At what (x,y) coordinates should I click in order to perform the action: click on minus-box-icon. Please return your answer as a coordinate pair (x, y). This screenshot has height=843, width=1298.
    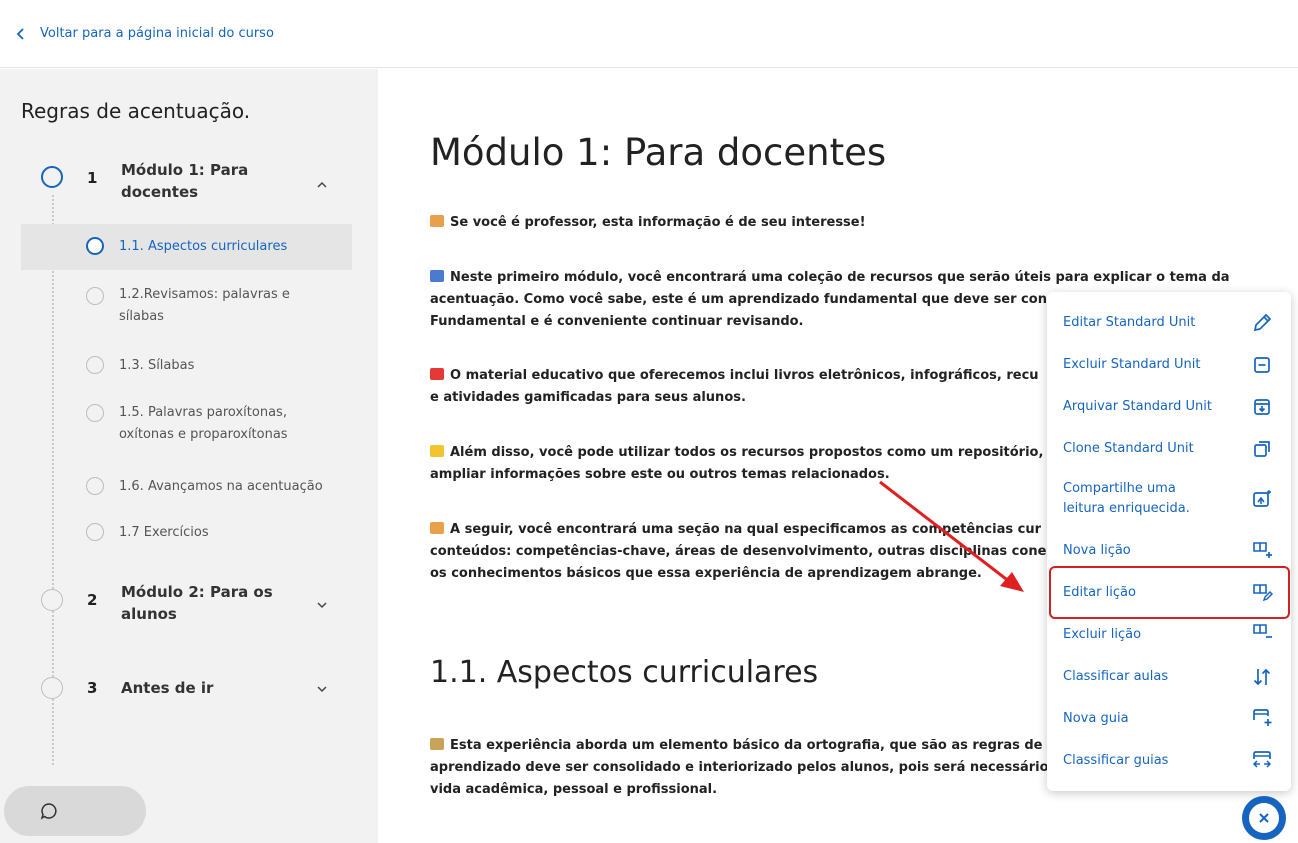
    Looking at the image, I should click on (1262, 365).